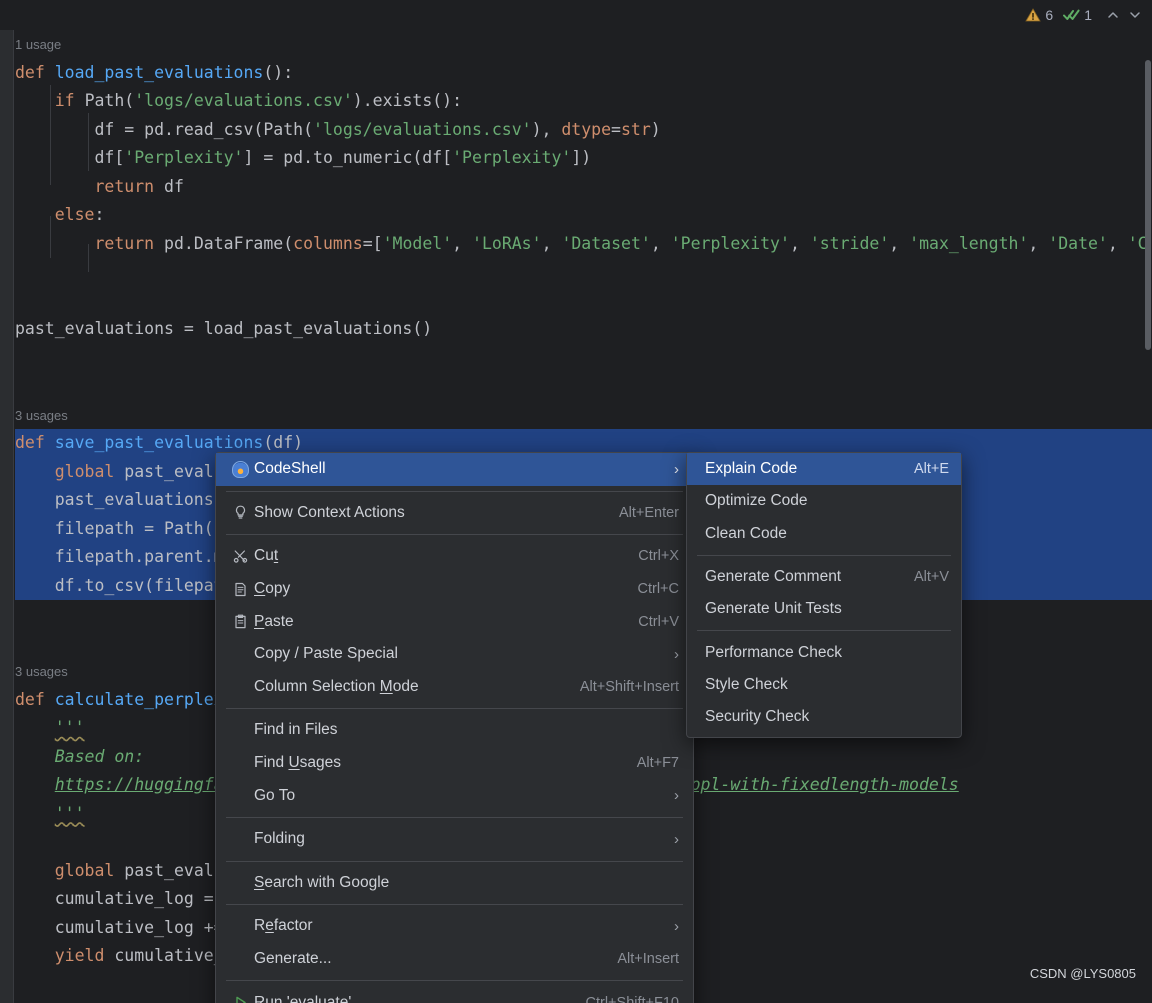 This screenshot has width=1152, height=1003. I want to click on code-token: =[, so click(372, 243).